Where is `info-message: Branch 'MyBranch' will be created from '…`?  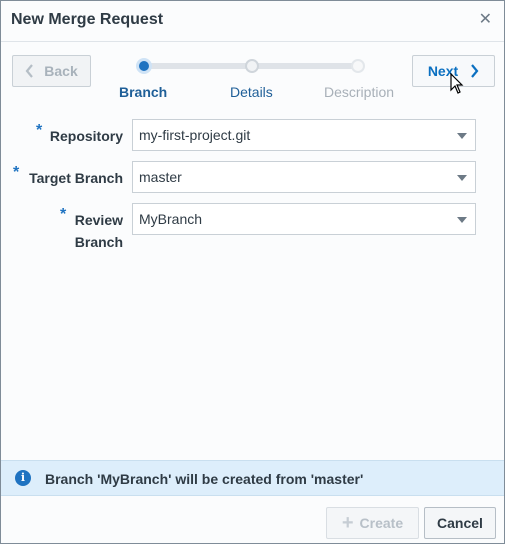 info-message: Branch 'MyBranch' will be created from '… is located at coordinates (204, 479).